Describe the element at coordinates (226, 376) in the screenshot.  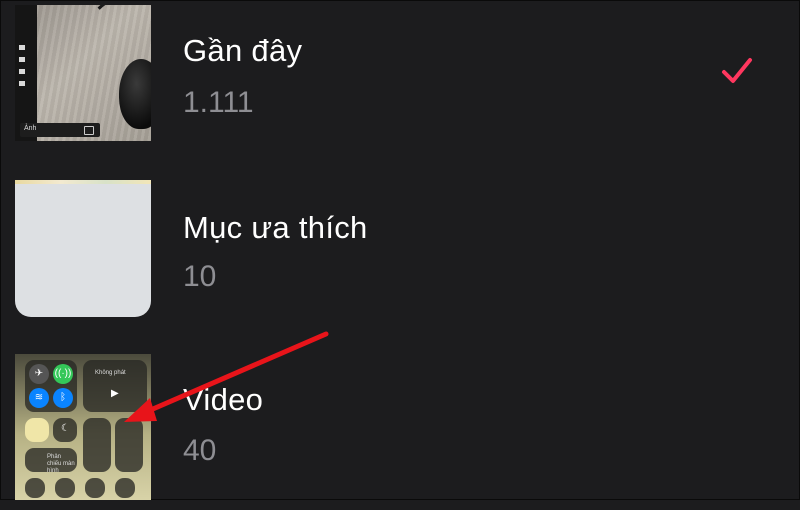
I see `red-arrow-annotation` at that location.